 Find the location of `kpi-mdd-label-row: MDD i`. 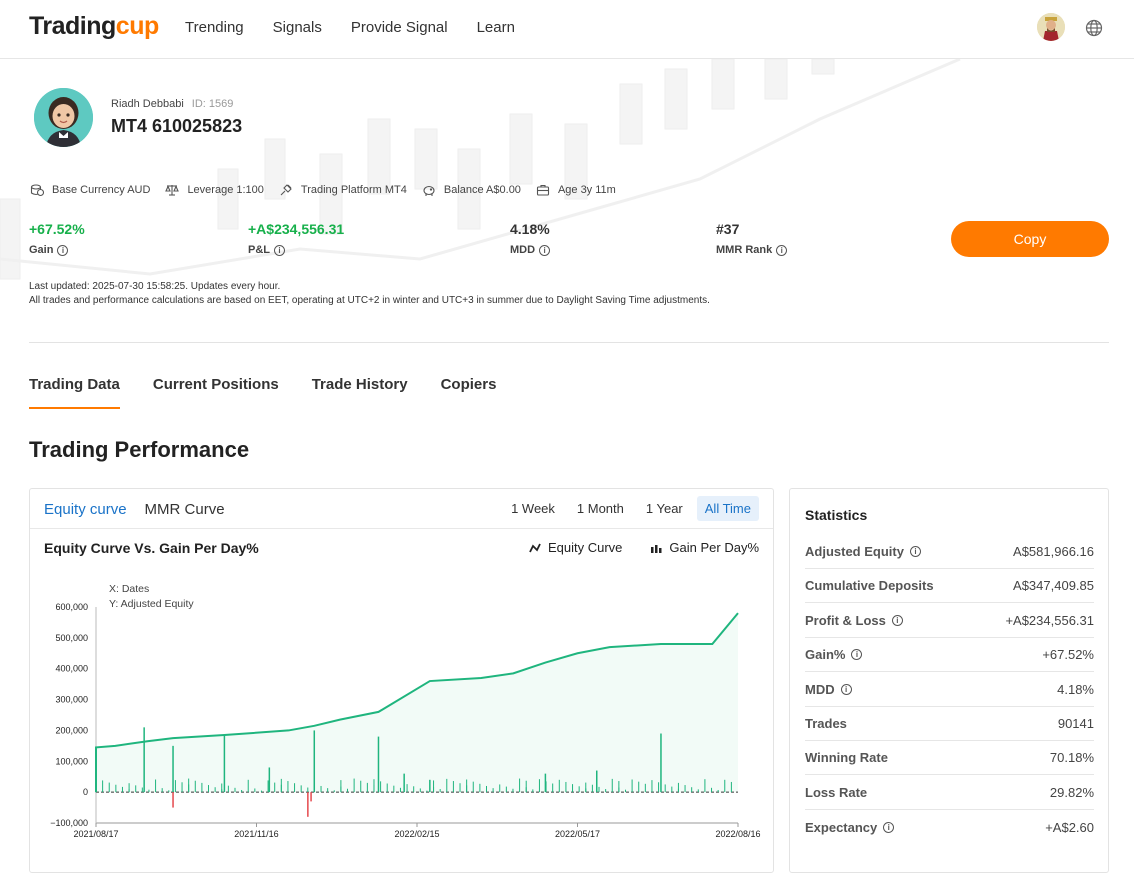

kpi-mdd-label-row: MDD i is located at coordinates (530, 250).